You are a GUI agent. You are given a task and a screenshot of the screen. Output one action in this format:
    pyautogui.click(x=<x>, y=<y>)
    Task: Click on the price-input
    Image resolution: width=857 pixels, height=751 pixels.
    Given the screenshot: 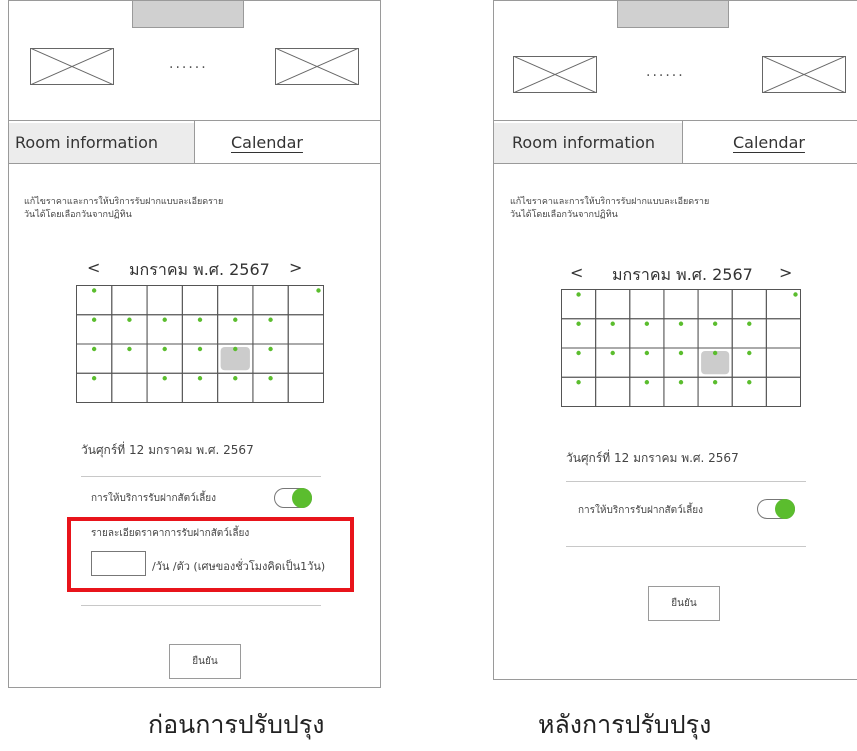 What is the action you would take?
    pyautogui.click(x=118, y=563)
    